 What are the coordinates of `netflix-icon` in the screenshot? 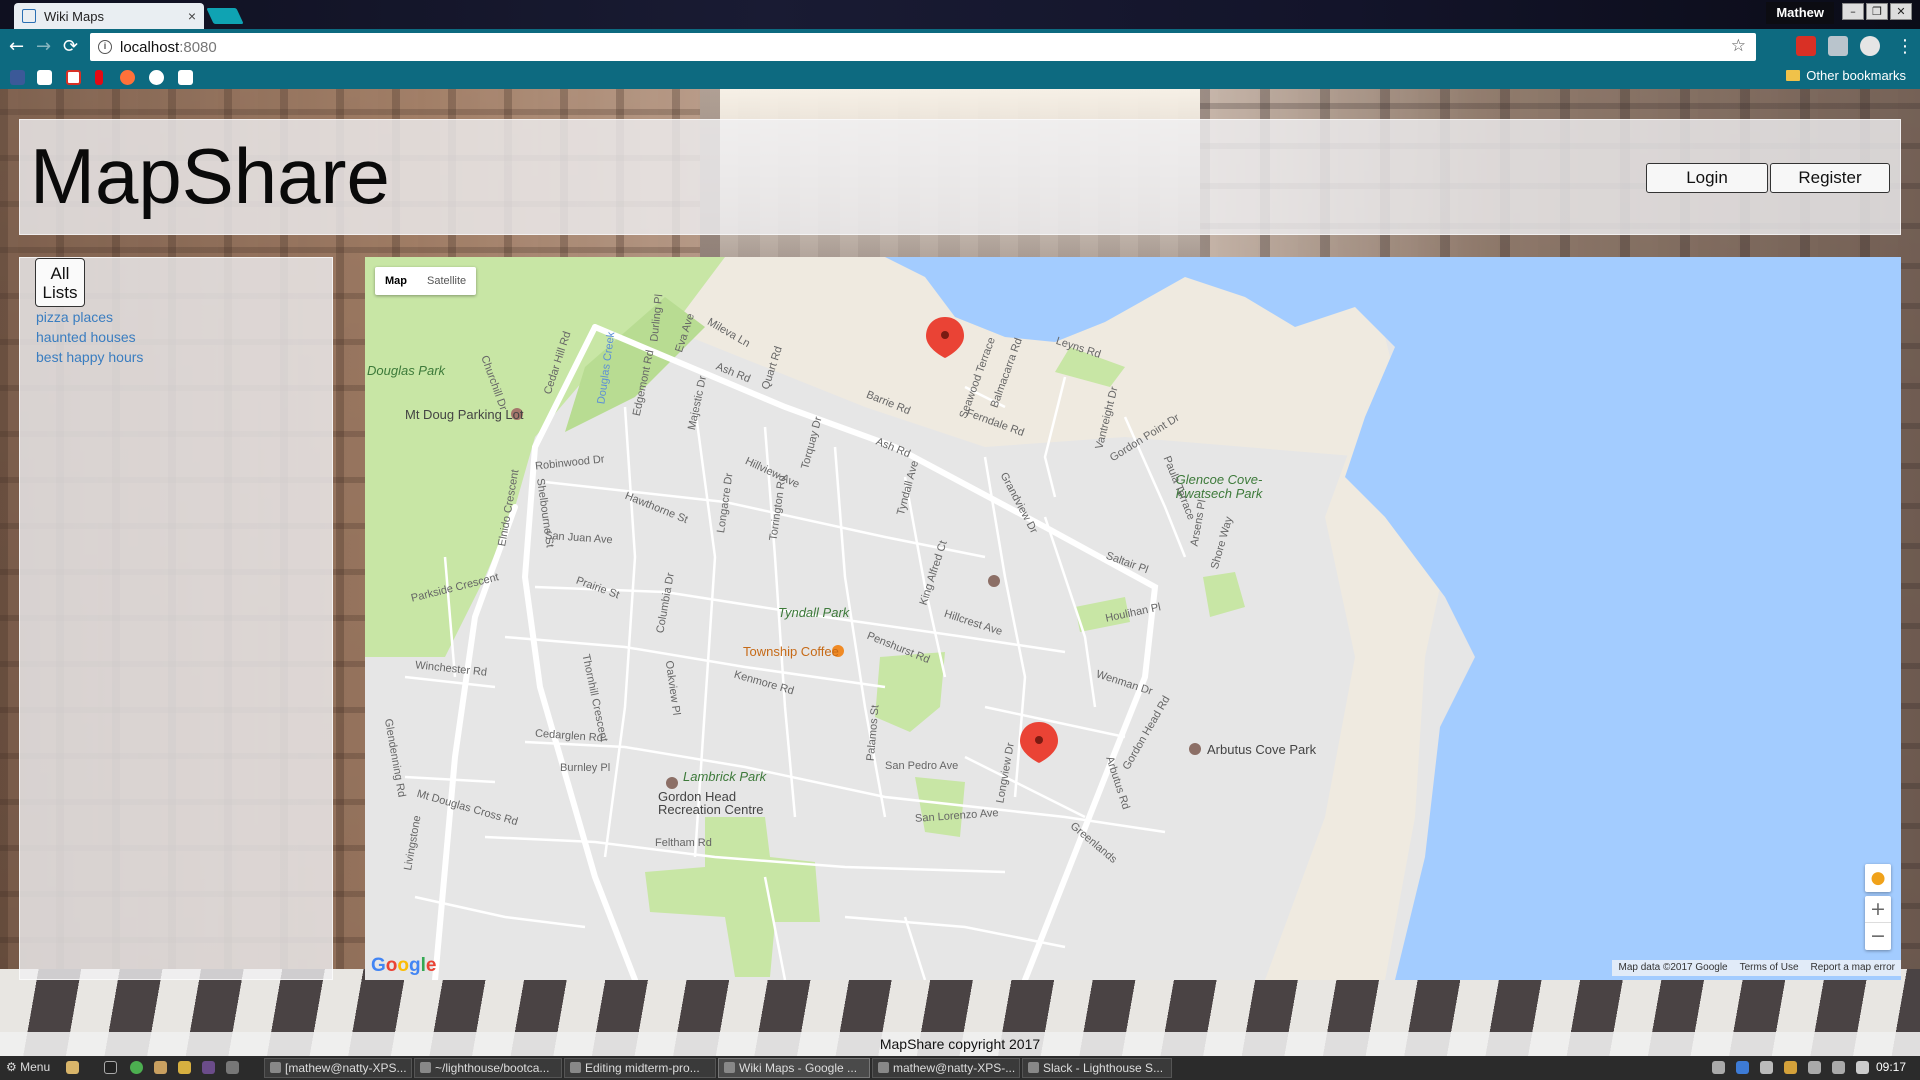 It's located at (99, 77).